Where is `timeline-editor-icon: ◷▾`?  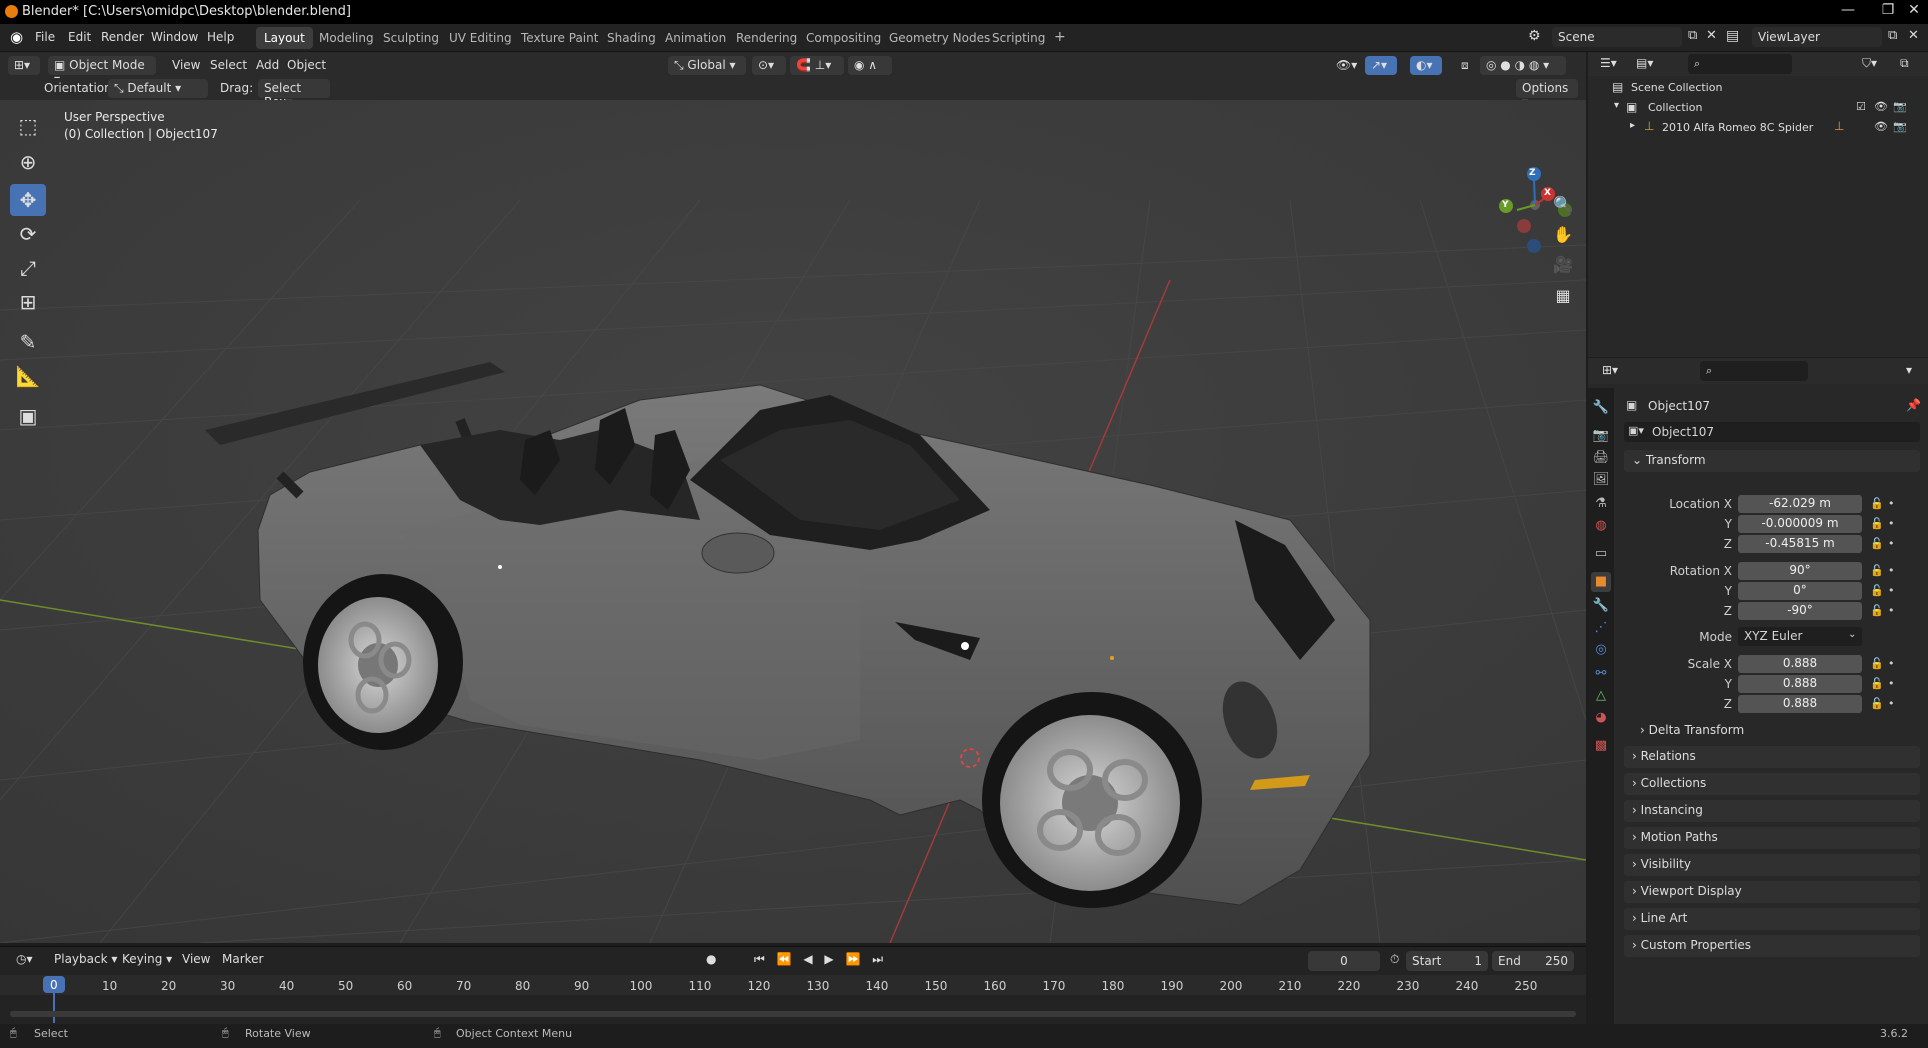
timeline-editor-icon: ◷▾ is located at coordinates (24, 959).